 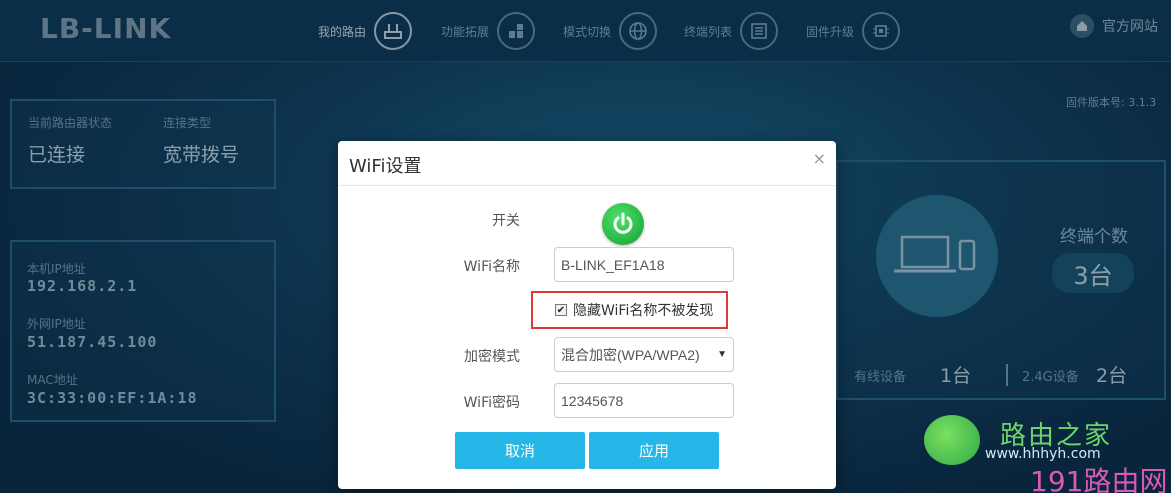 I want to click on dialog-title: WiFi设置, so click(x=385, y=166).